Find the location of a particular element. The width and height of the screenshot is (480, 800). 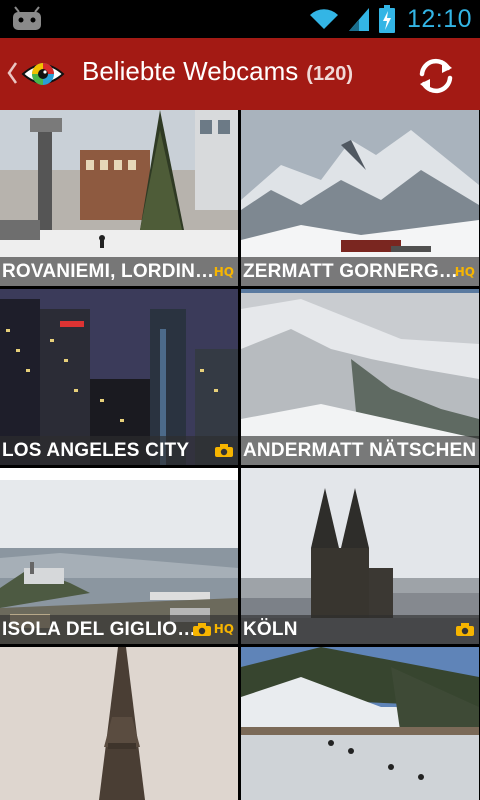

page-title: Beliebte Webcams is located at coordinates (190, 71).